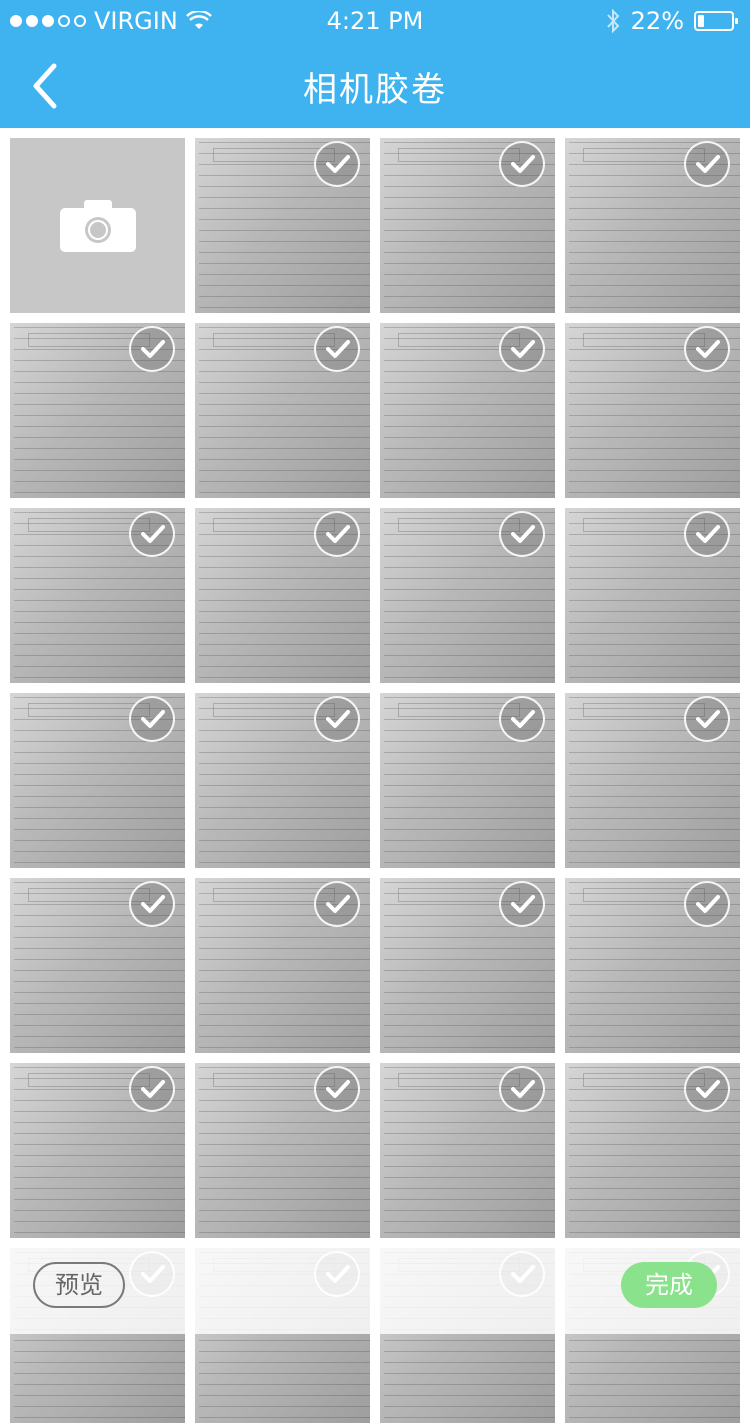 This screenshot has height=1423, width=750. I want to click on preview-button: 预览, so click(79, 1285).